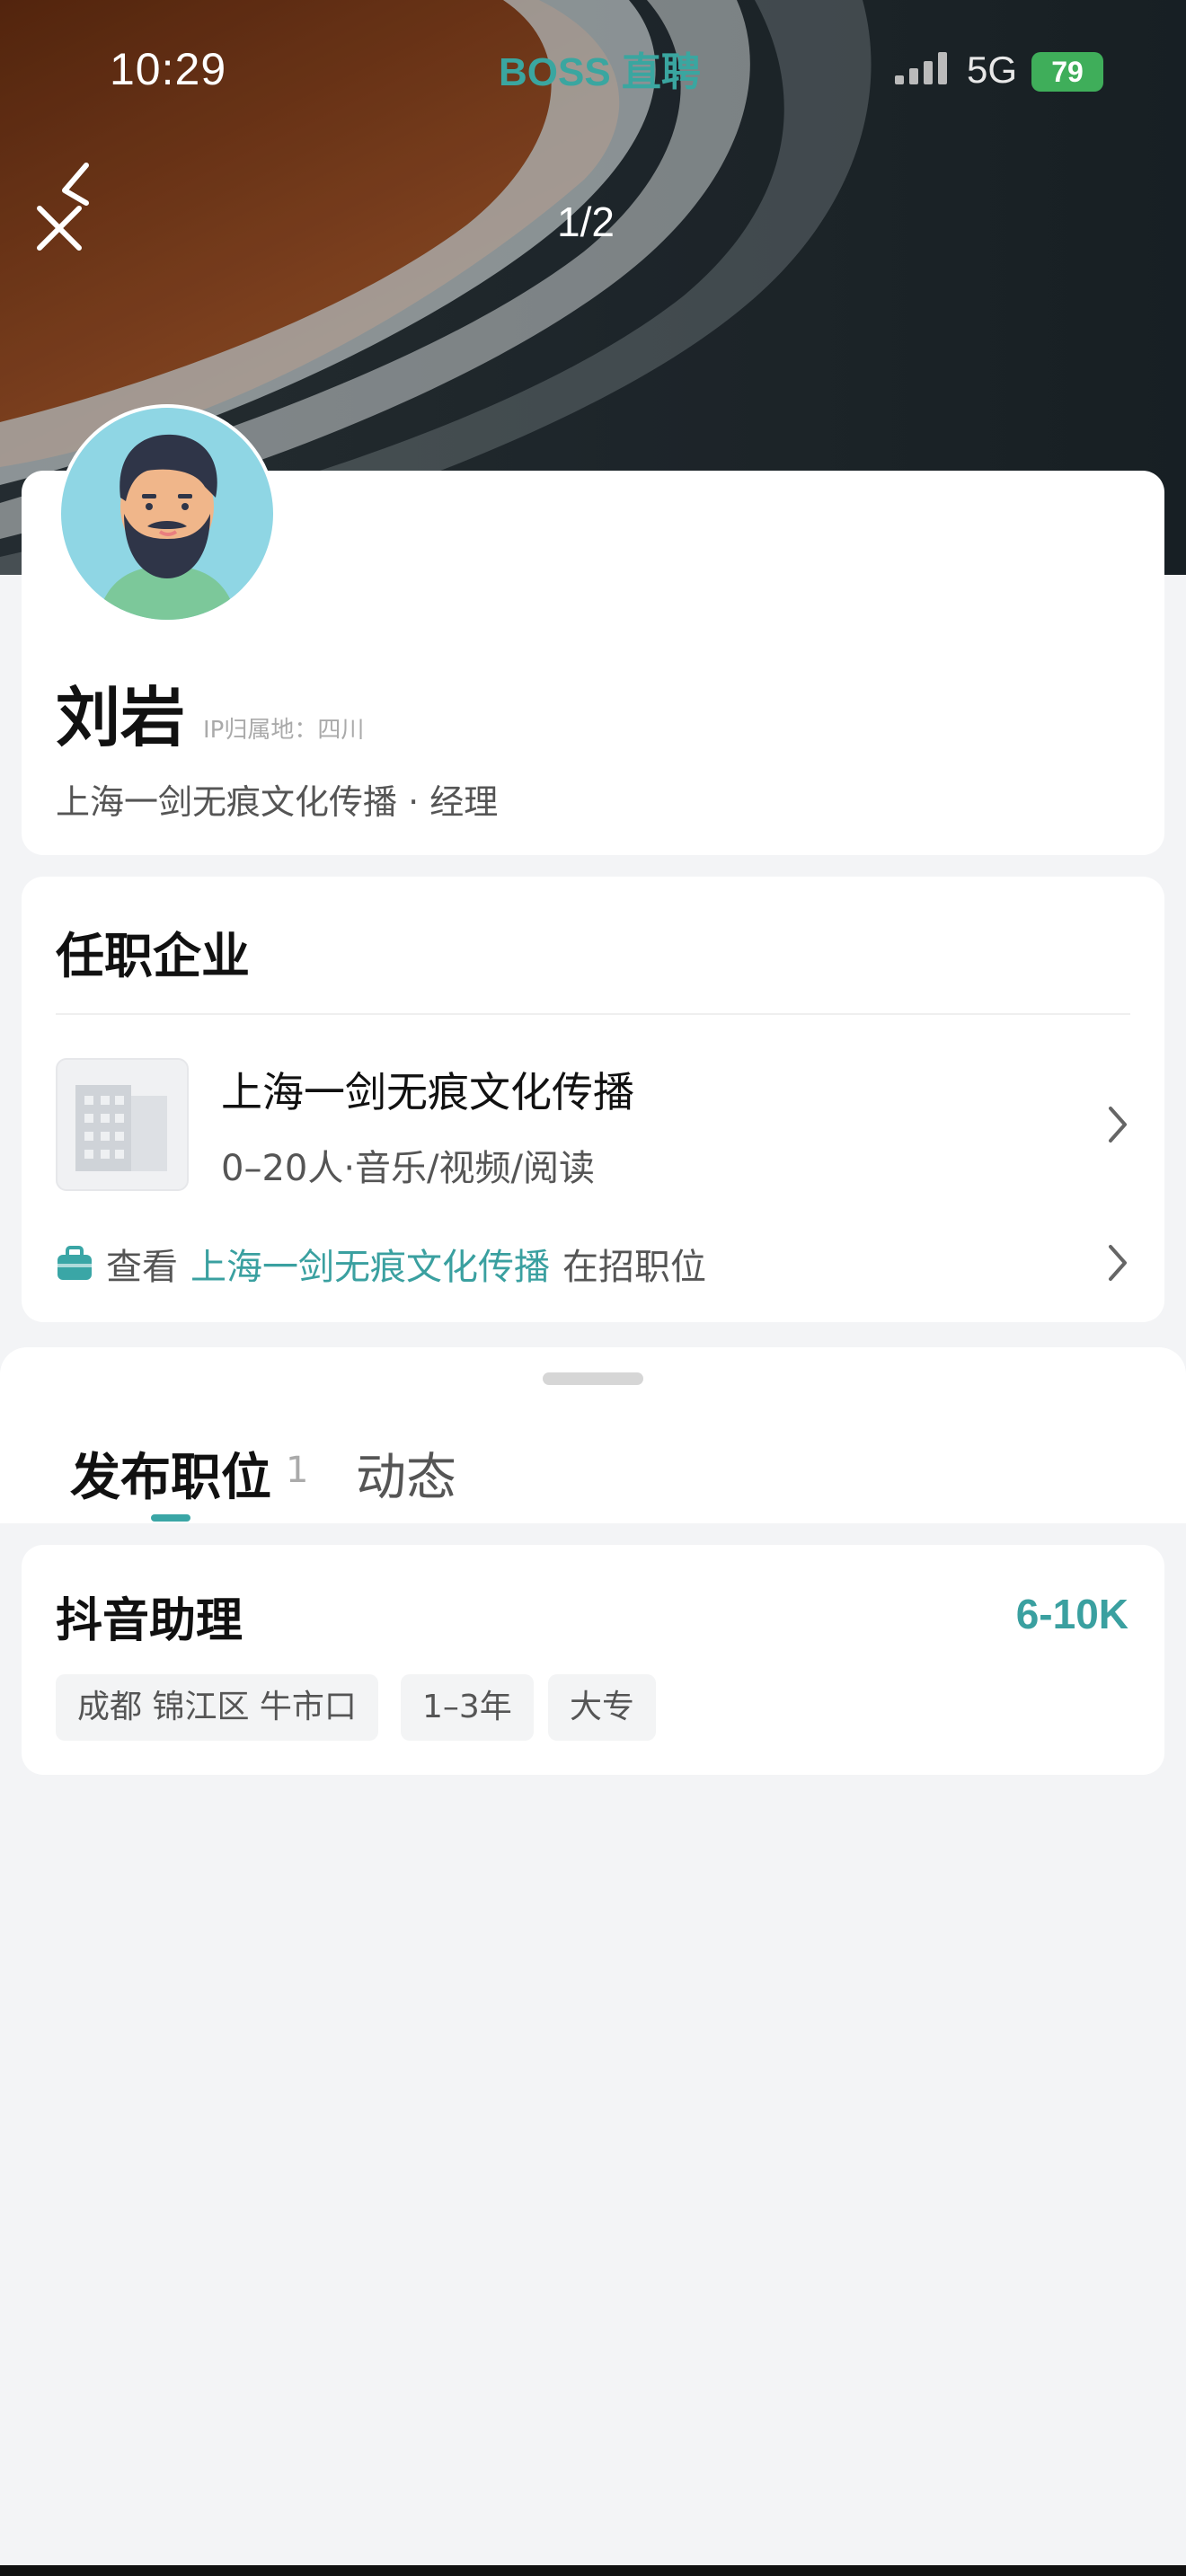 This screenshot has width=1186, height=2576. Describe the element at coordinates (170, 1473) in the screenshot. I see `tab-posted-jobs: 发布职位` at that location.